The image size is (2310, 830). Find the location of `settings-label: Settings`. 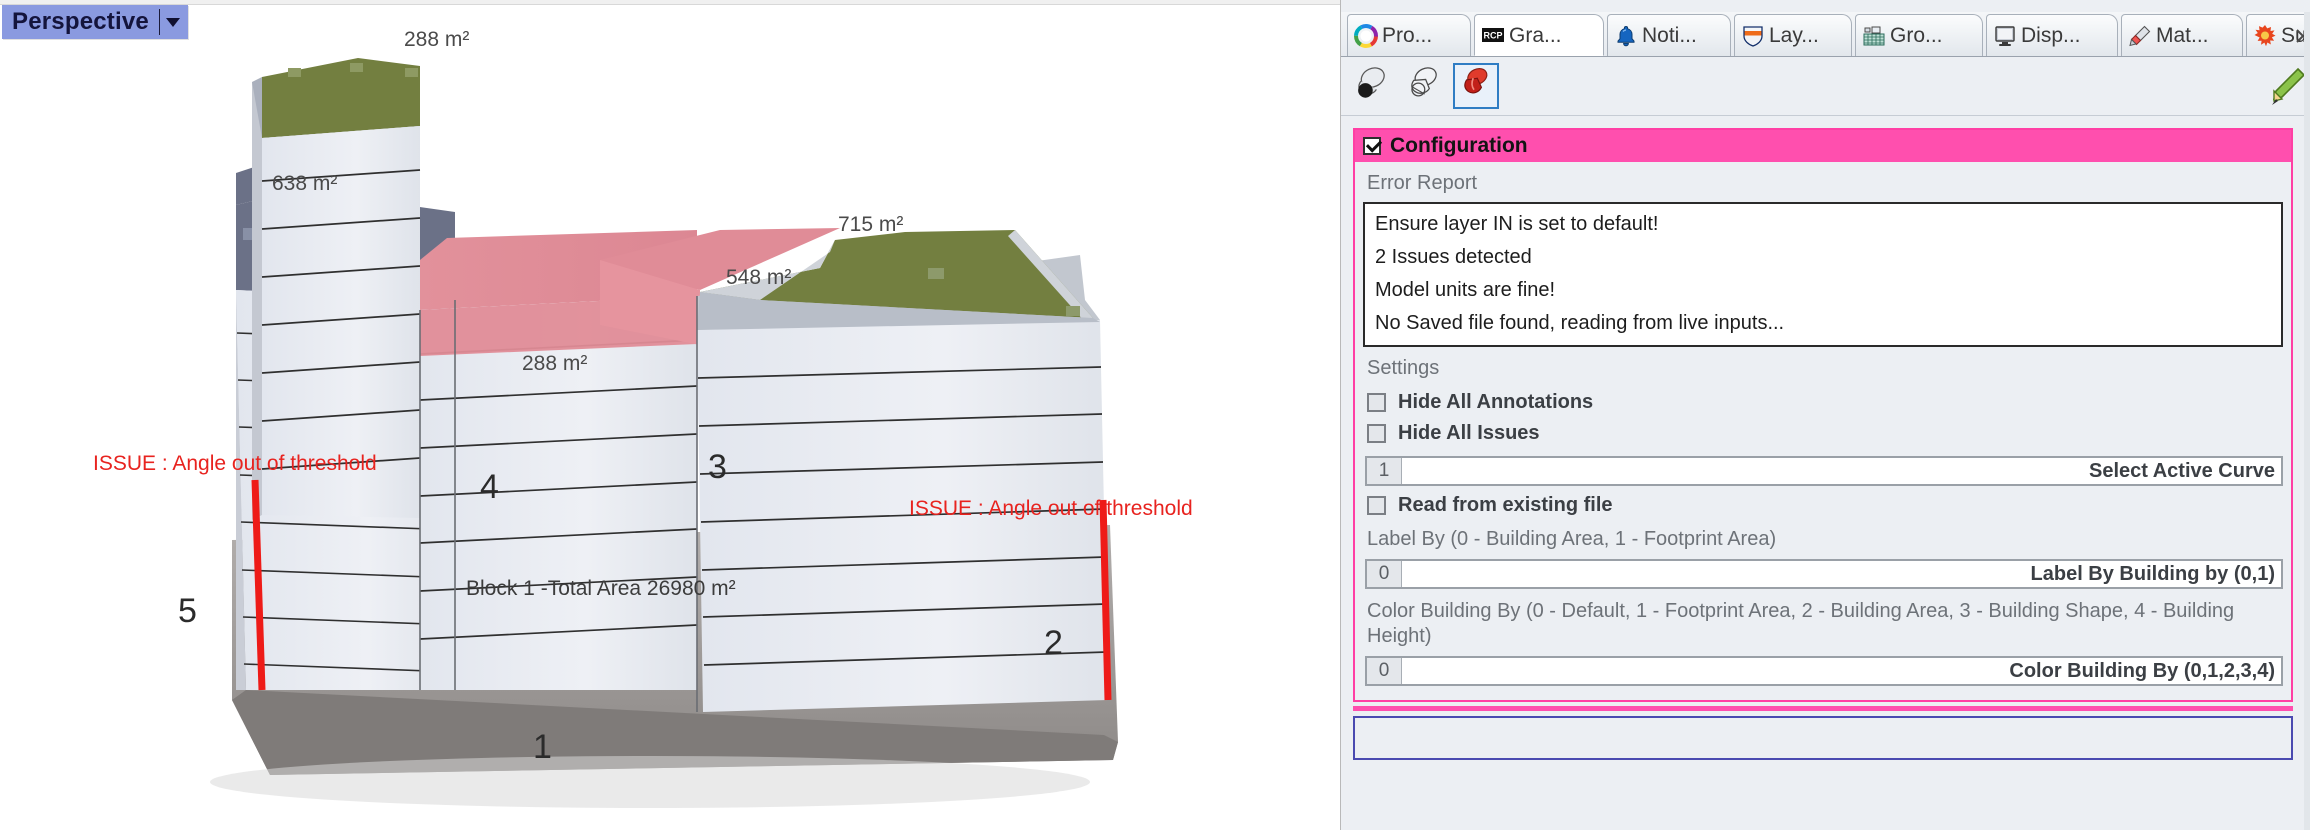

settings-label: Settings is located at coordinates (1403, 368).